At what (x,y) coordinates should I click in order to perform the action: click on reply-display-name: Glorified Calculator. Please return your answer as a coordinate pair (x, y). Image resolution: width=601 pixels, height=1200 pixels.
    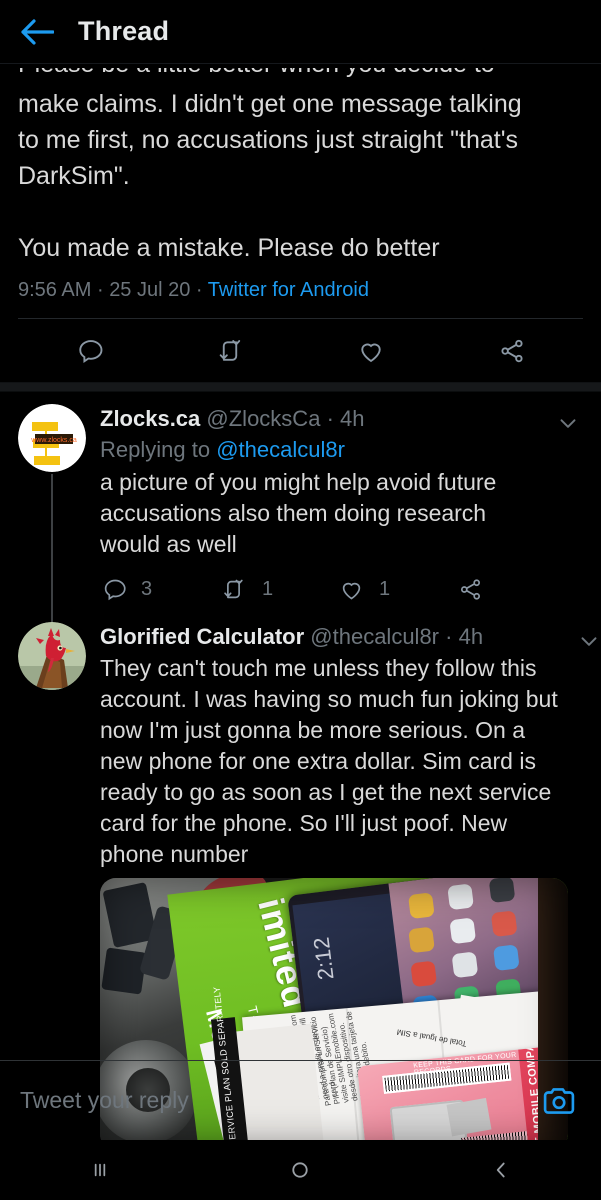
    Looking at the image, I should click on (202, 636).